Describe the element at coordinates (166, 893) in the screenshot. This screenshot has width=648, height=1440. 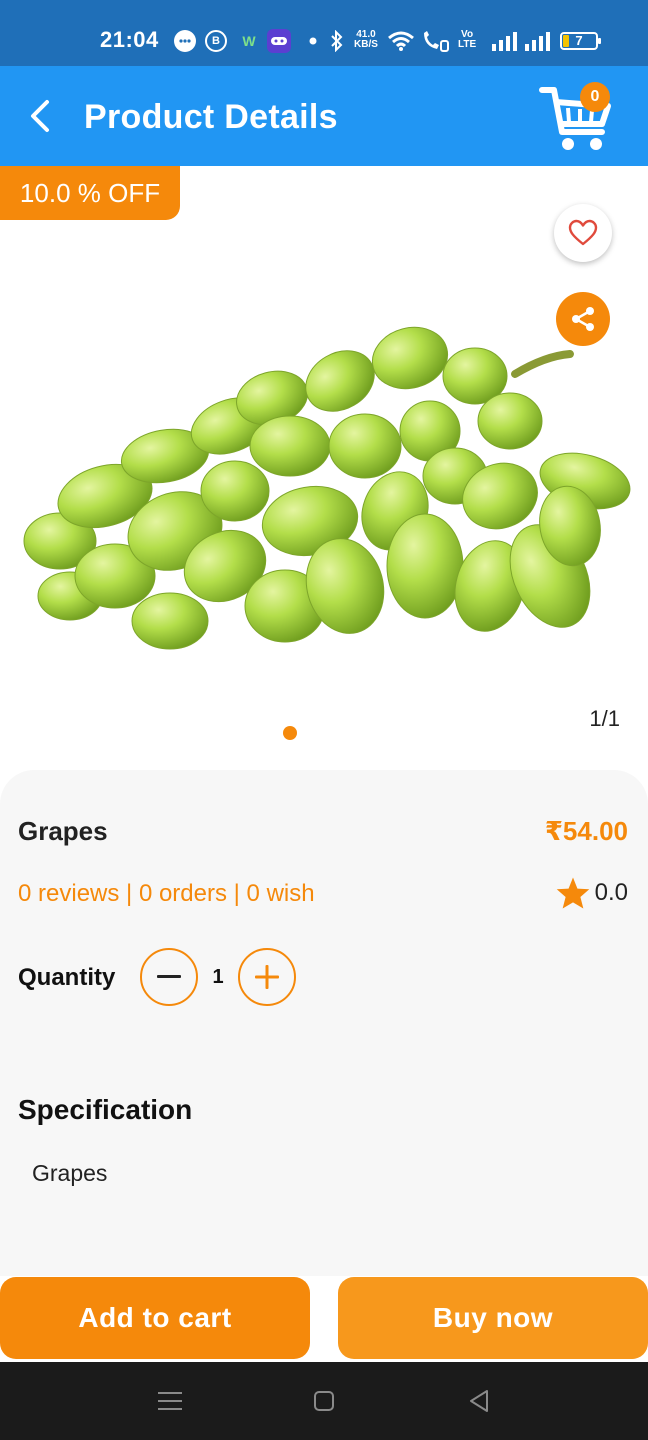
I see `product-stats: 0 reviews | 0 orders | 0 wish` at that location.